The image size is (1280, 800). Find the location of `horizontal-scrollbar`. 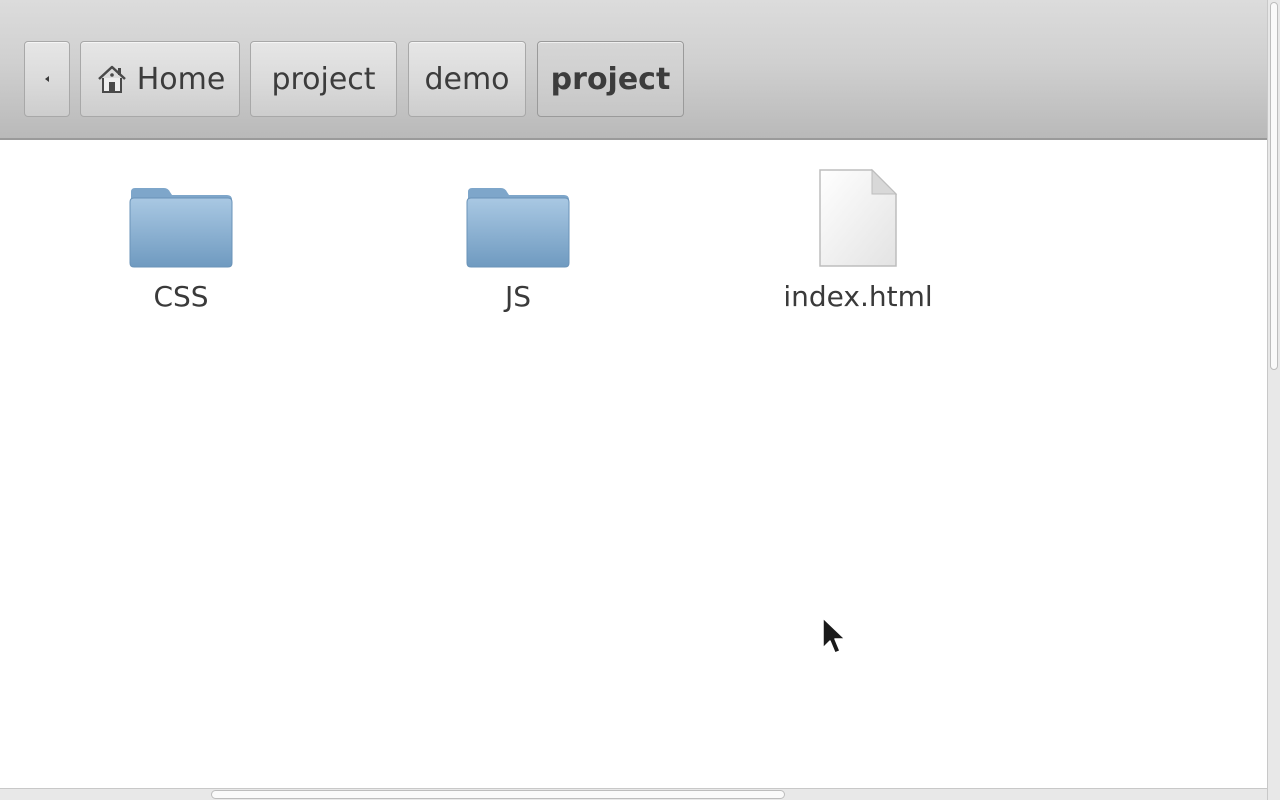

horizontal-scrollbar is located at coordinates (633, 794).